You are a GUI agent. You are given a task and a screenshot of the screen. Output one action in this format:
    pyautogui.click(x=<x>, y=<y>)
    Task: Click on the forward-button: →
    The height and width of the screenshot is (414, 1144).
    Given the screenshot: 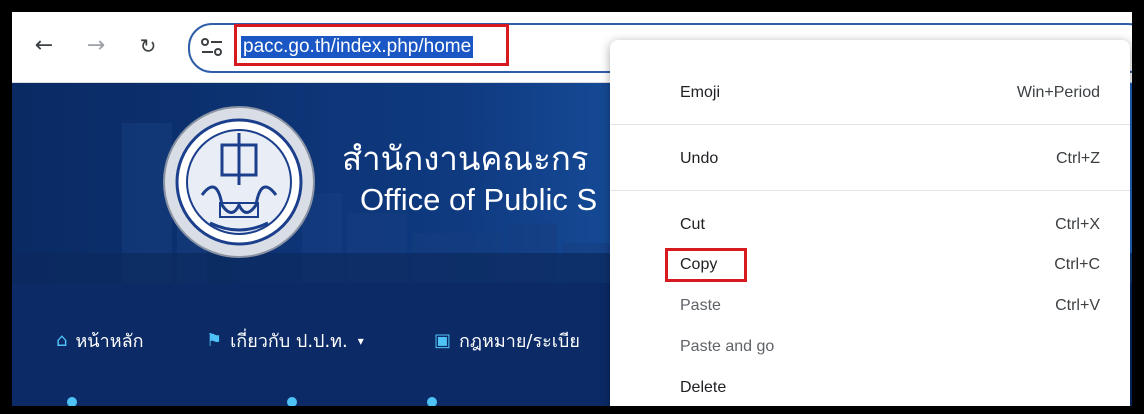 What is the action you would take?
    pyautogui.click(x=96, y=46)
    